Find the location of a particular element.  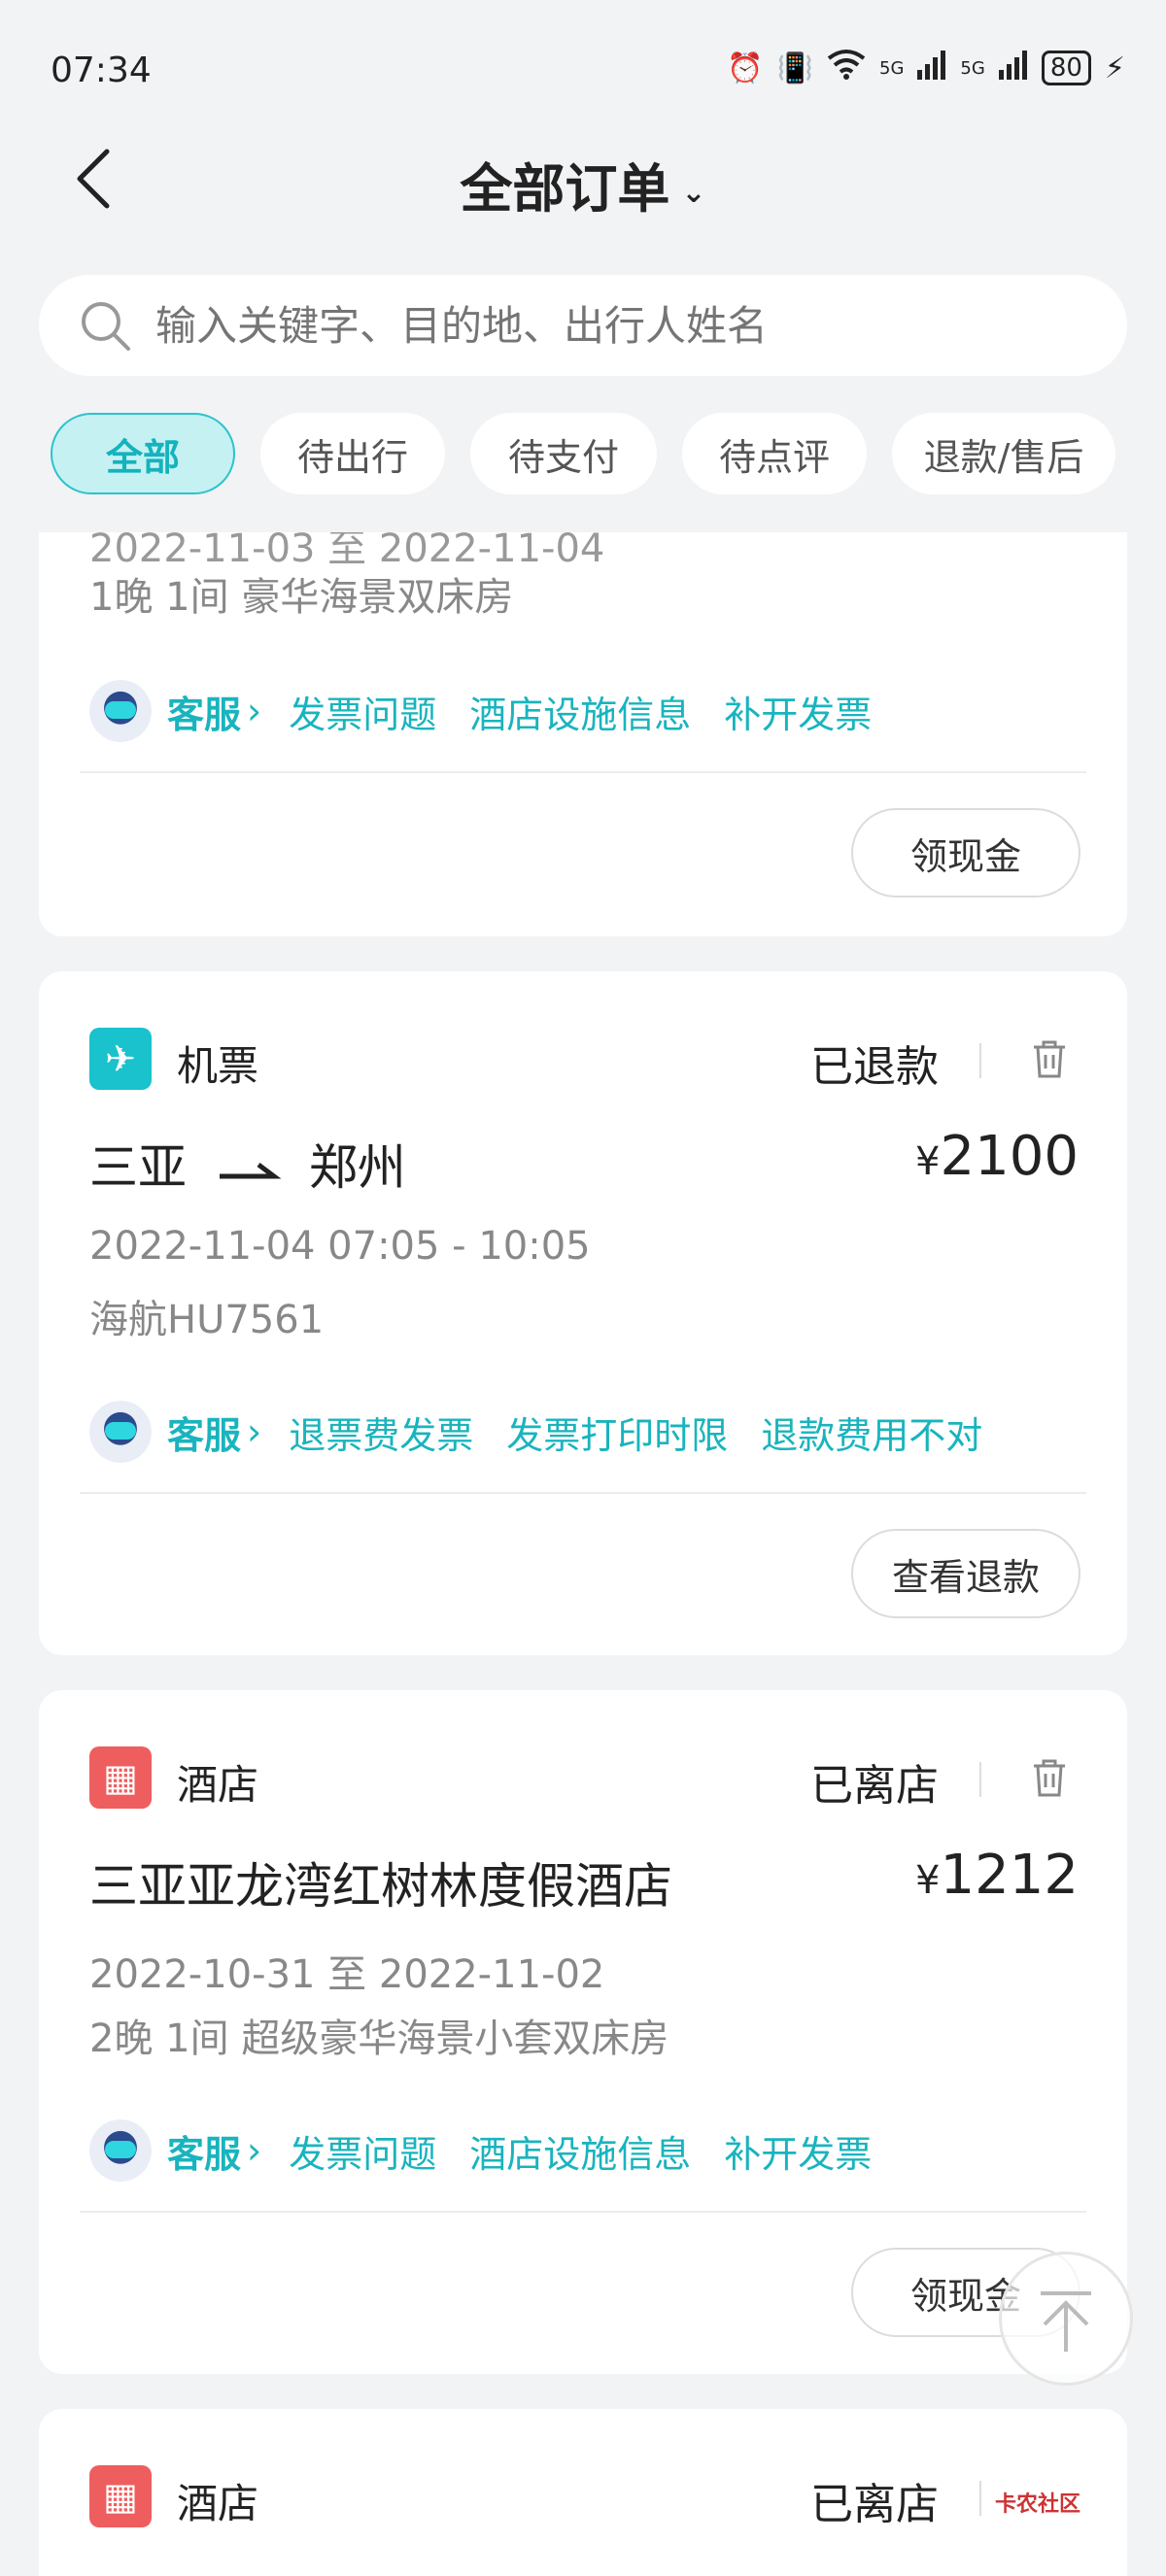

search-input is located at coordinates (621, 325).